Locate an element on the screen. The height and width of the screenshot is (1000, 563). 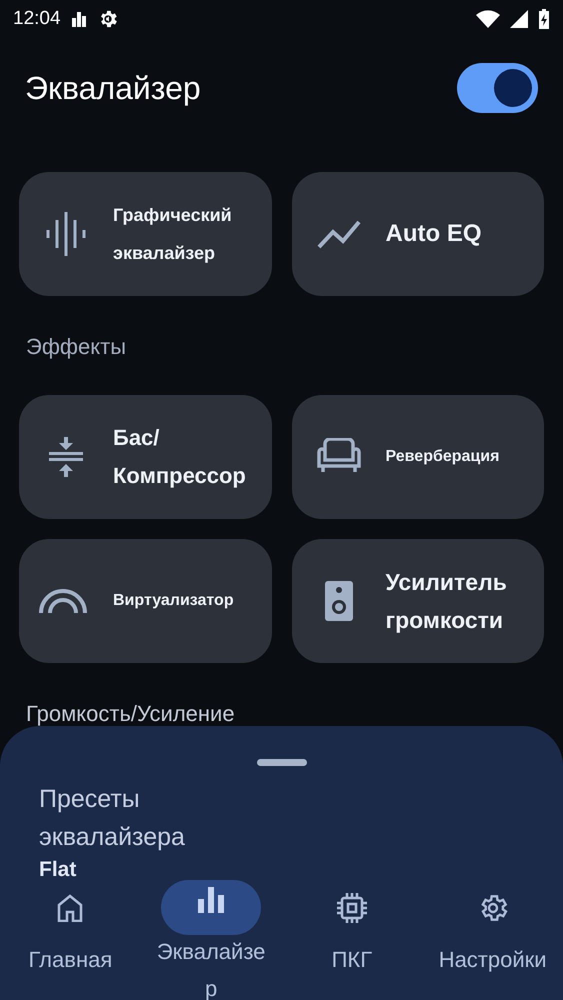
nav-label: Настройки is located at coordinates (492, 959).